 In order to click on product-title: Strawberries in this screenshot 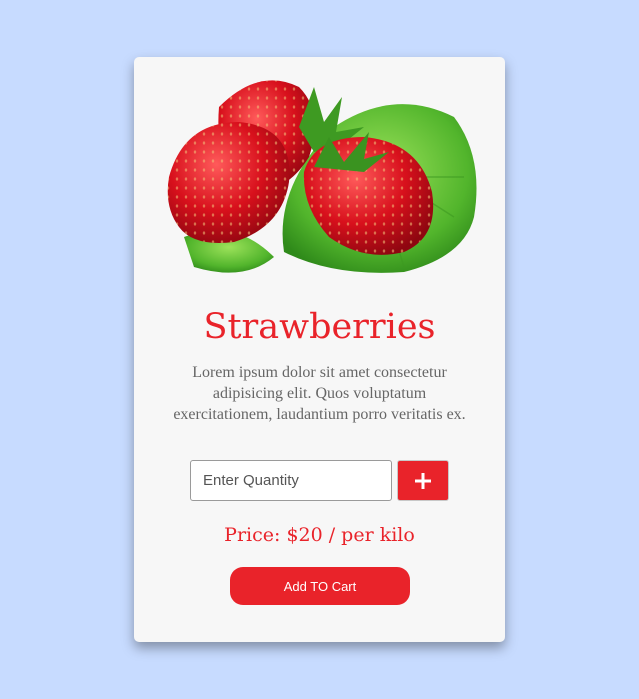, I will do `click(319, 327)`.